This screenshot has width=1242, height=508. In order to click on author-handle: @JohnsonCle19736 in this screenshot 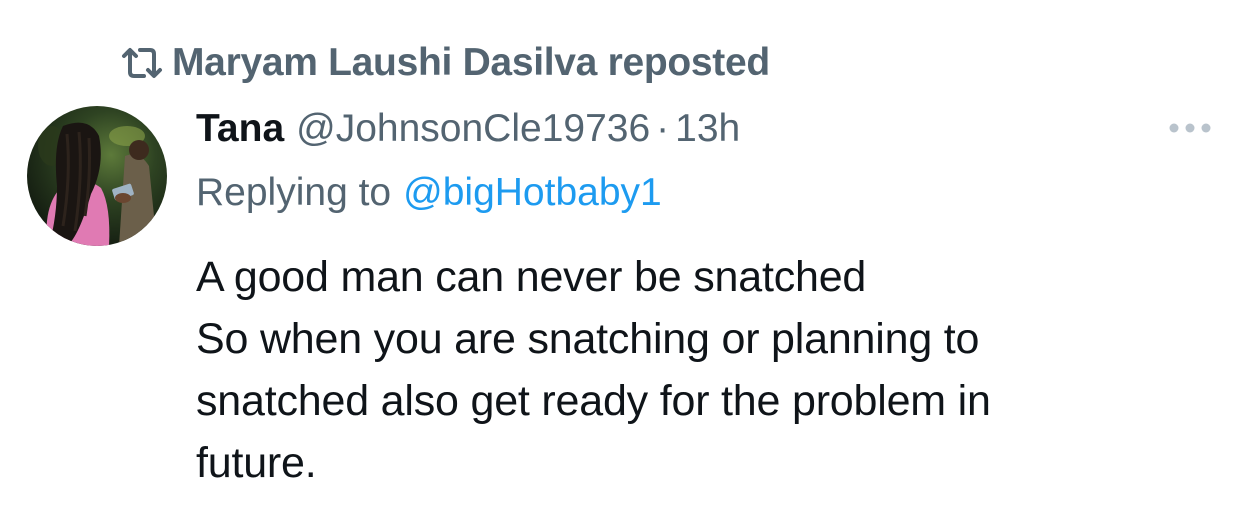, I will do `click(473, 129)`.